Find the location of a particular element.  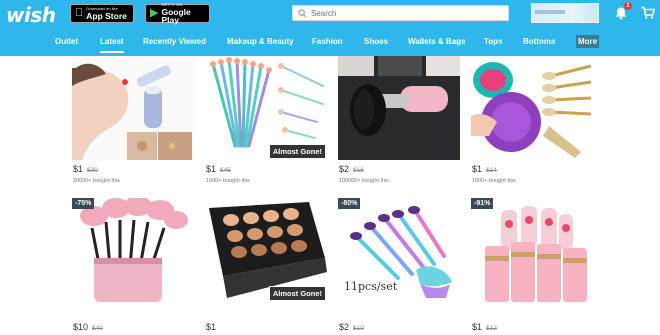

nav-fashion: Fashion is located at coordinates (327, 41).